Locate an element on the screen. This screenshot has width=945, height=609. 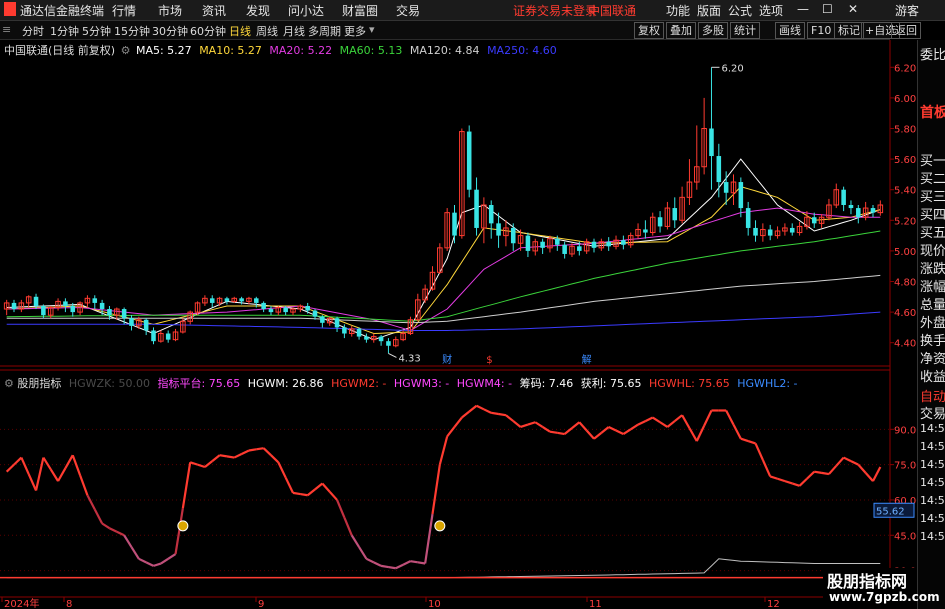
panel-weibi: 委比 is located at coordinates (932, 53).